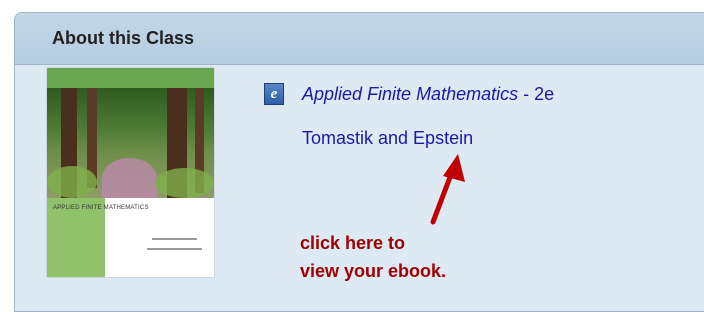  Describe the element at coordinates (274, 94) in the screenshot. I see `ebook-e-icon: e` at that location.